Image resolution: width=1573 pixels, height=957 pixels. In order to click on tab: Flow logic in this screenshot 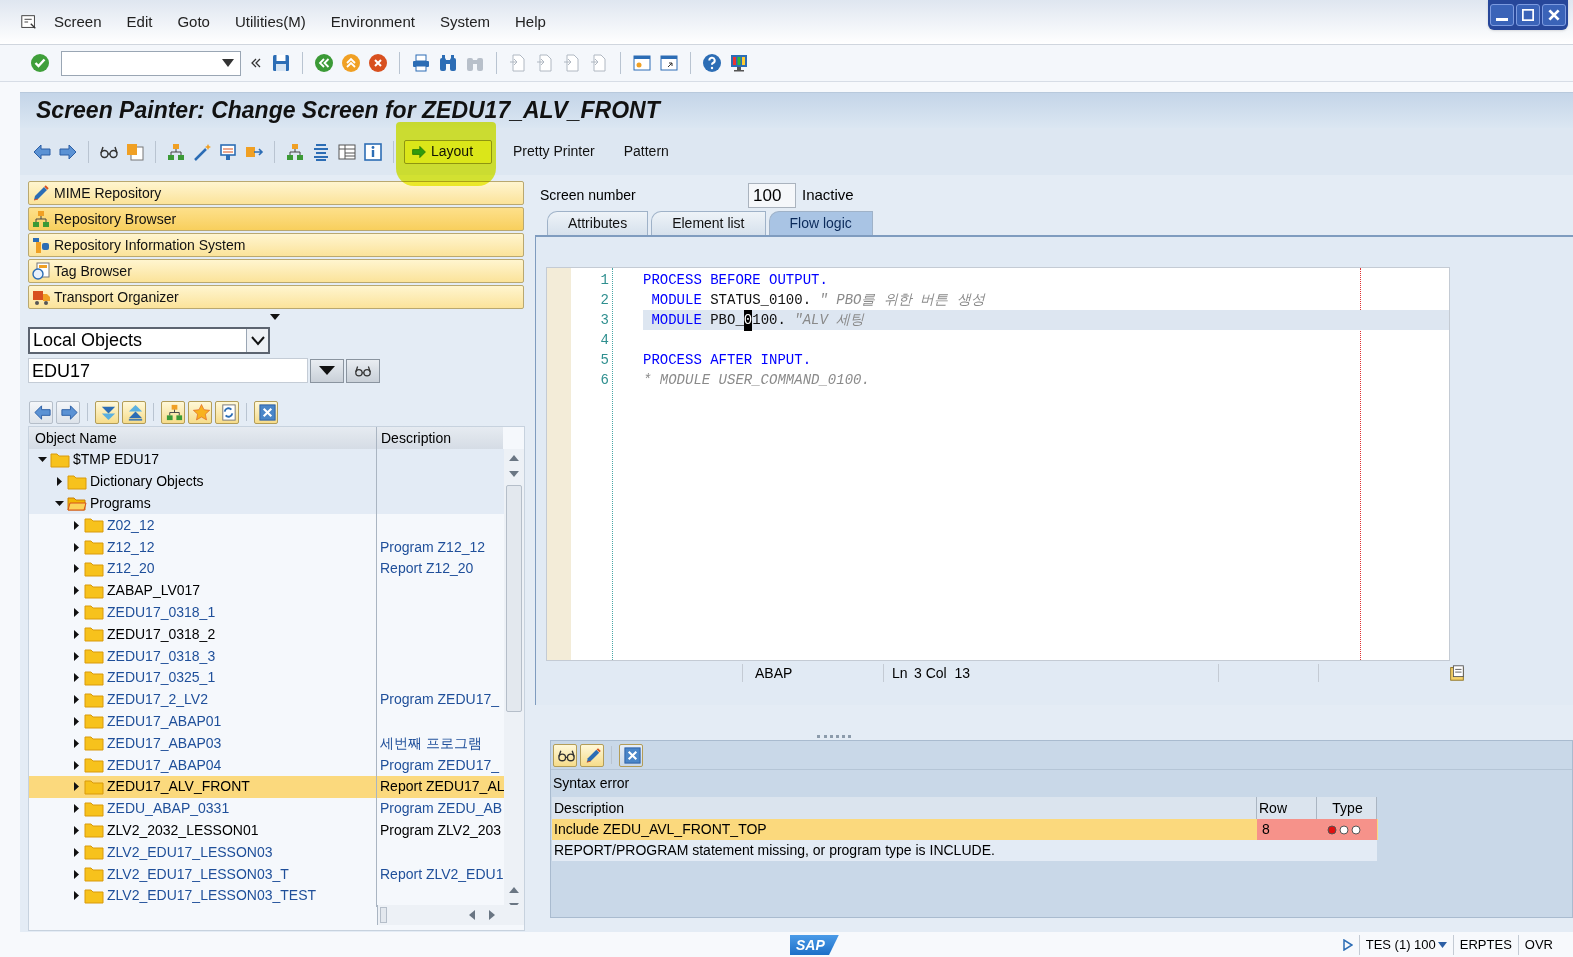, I will do `click(820, 223)`.